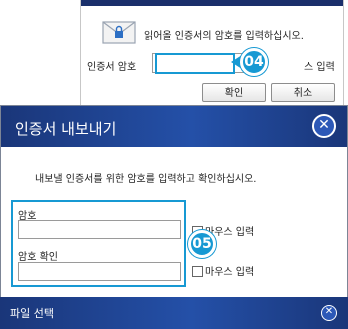 The image size is (348, 329). What do you see at coordinates (99, 271) in the screenshot?
I see `password-confirm-input` at bounding box center [99, 271].